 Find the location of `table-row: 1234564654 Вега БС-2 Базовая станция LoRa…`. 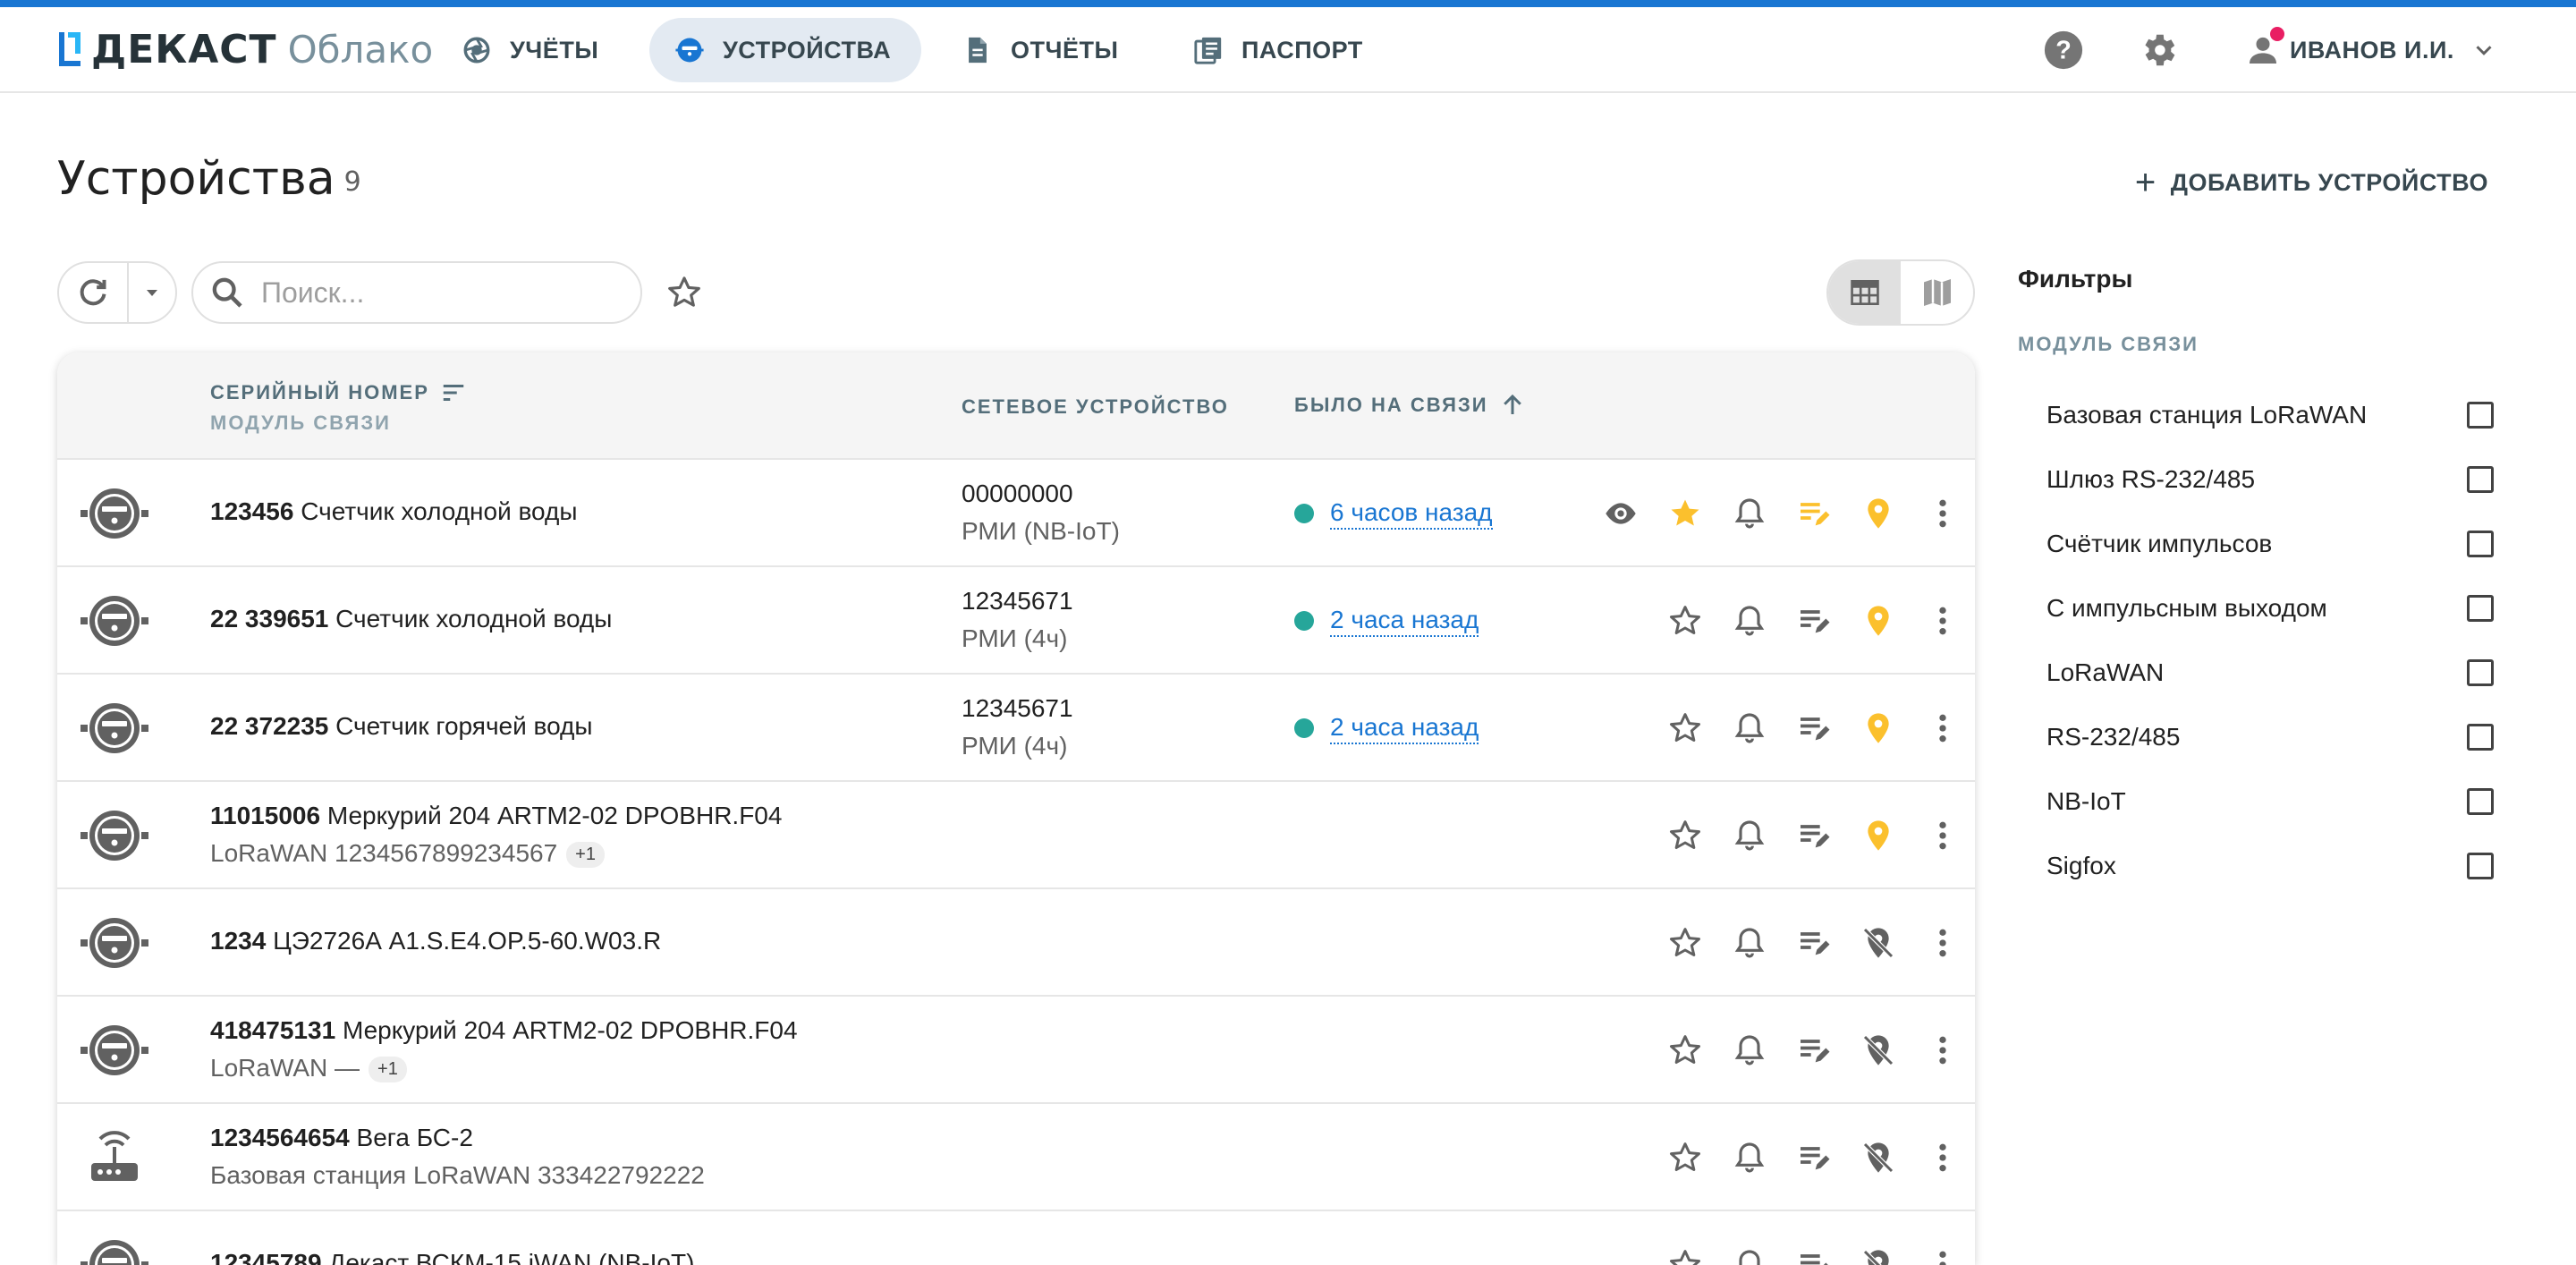

table-row: 1234564654 Вега БС-2 Базовая станция LoRa… is located at coordinates (1016, 1157).